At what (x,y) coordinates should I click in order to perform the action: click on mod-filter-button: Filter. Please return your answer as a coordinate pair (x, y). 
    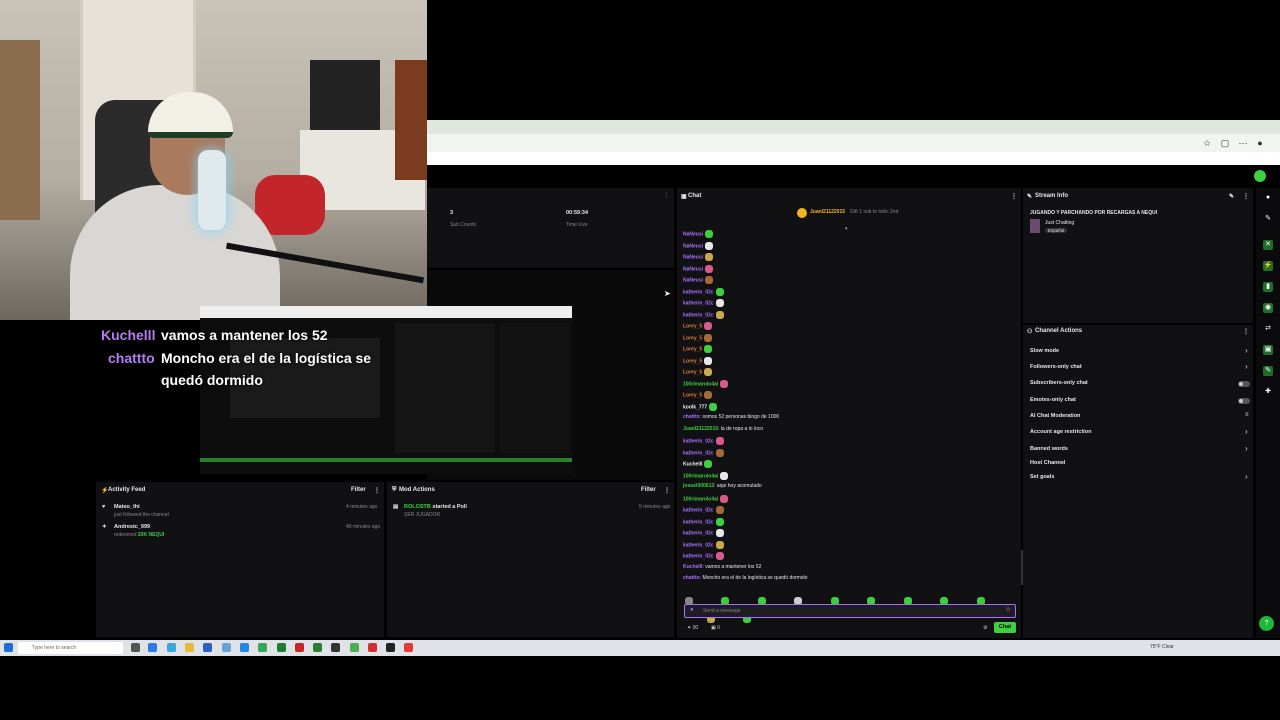
    Looking at the image, I should click on (648, 490).